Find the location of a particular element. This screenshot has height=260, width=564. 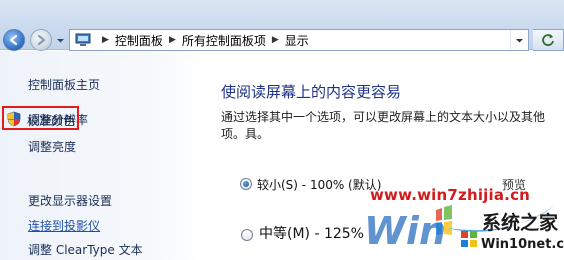

forward-button is located at coordinates (41, 40).